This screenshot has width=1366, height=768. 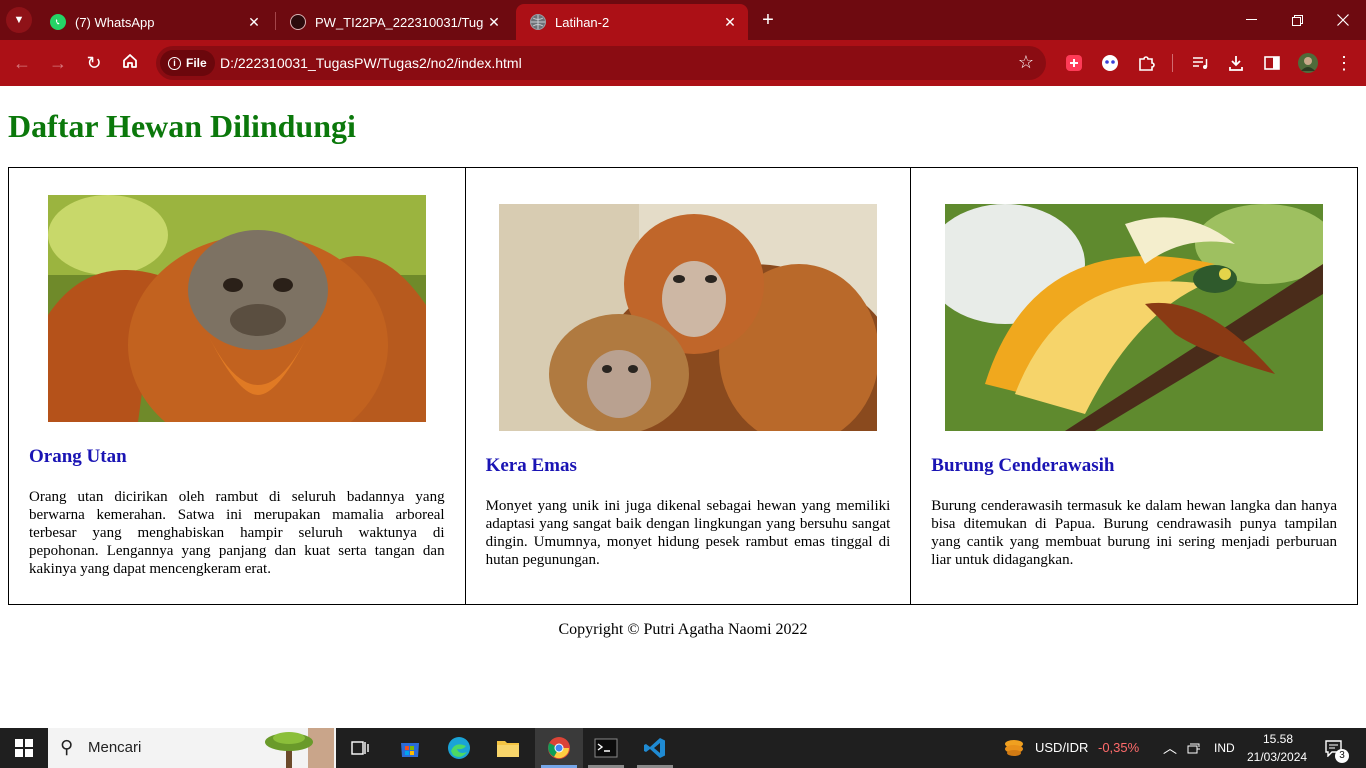 I want to click on restore-button, so click(x=1297, y=20).